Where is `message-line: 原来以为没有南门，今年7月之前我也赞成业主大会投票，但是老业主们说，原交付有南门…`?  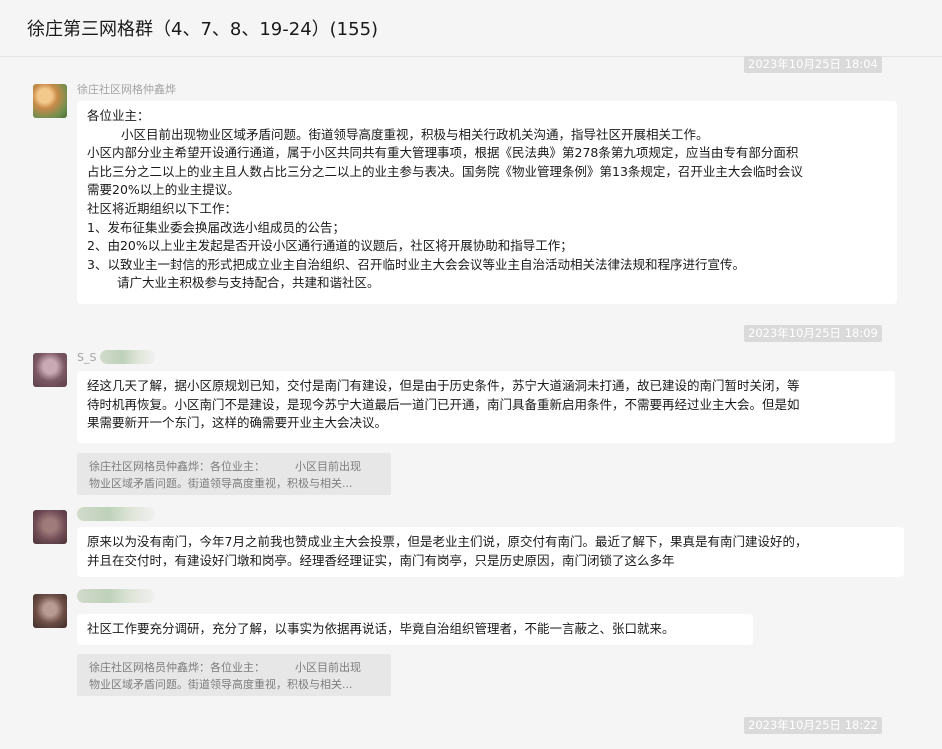
message-line: 原来以为没有南门，今年7月之前我也赞成业主大会投票，但是老业主们说，原交付有南门… is located at coordinates (447, 541).